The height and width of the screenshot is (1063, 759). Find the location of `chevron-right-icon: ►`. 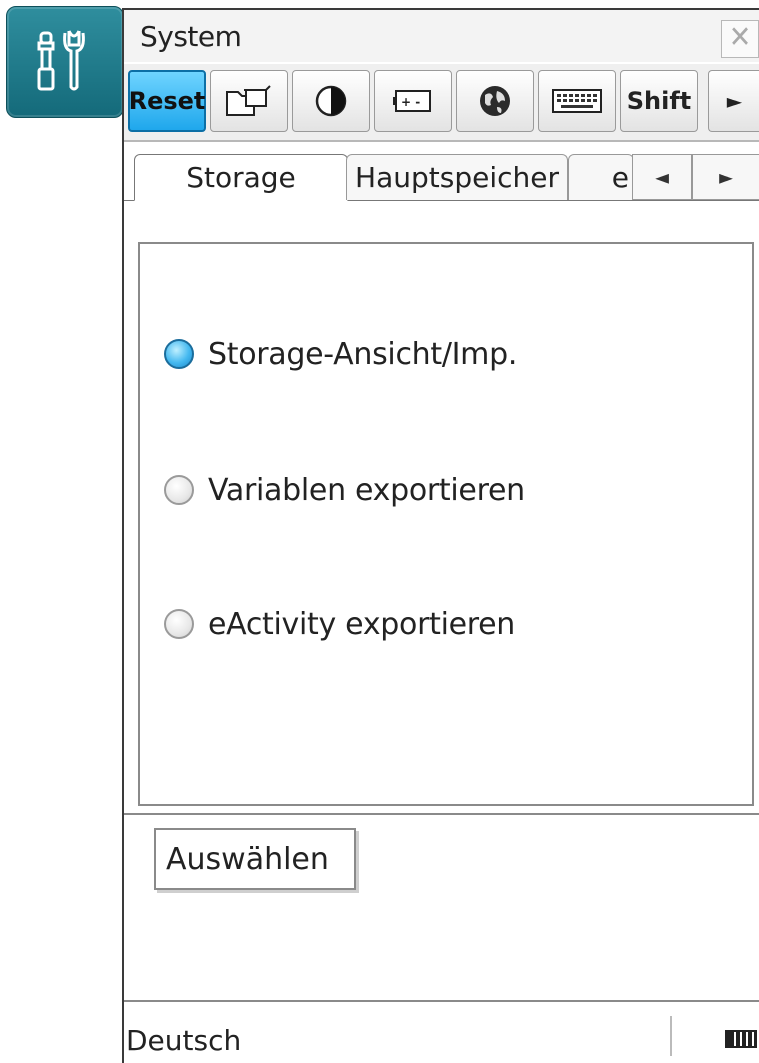

chevron-right-icon: ► is located at coordinates (726, 177).